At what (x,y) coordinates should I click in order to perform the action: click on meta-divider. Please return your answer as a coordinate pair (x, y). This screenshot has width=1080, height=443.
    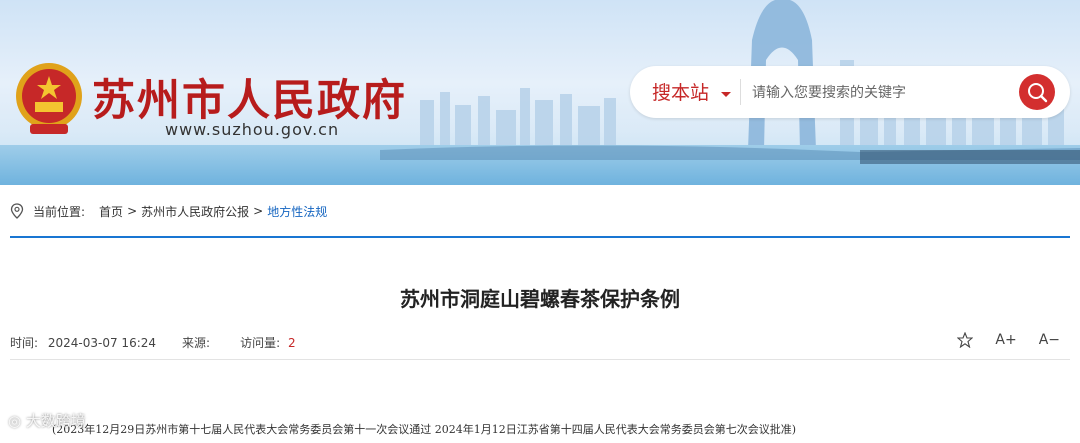
    Looking at the image, I should click on (540, 359).